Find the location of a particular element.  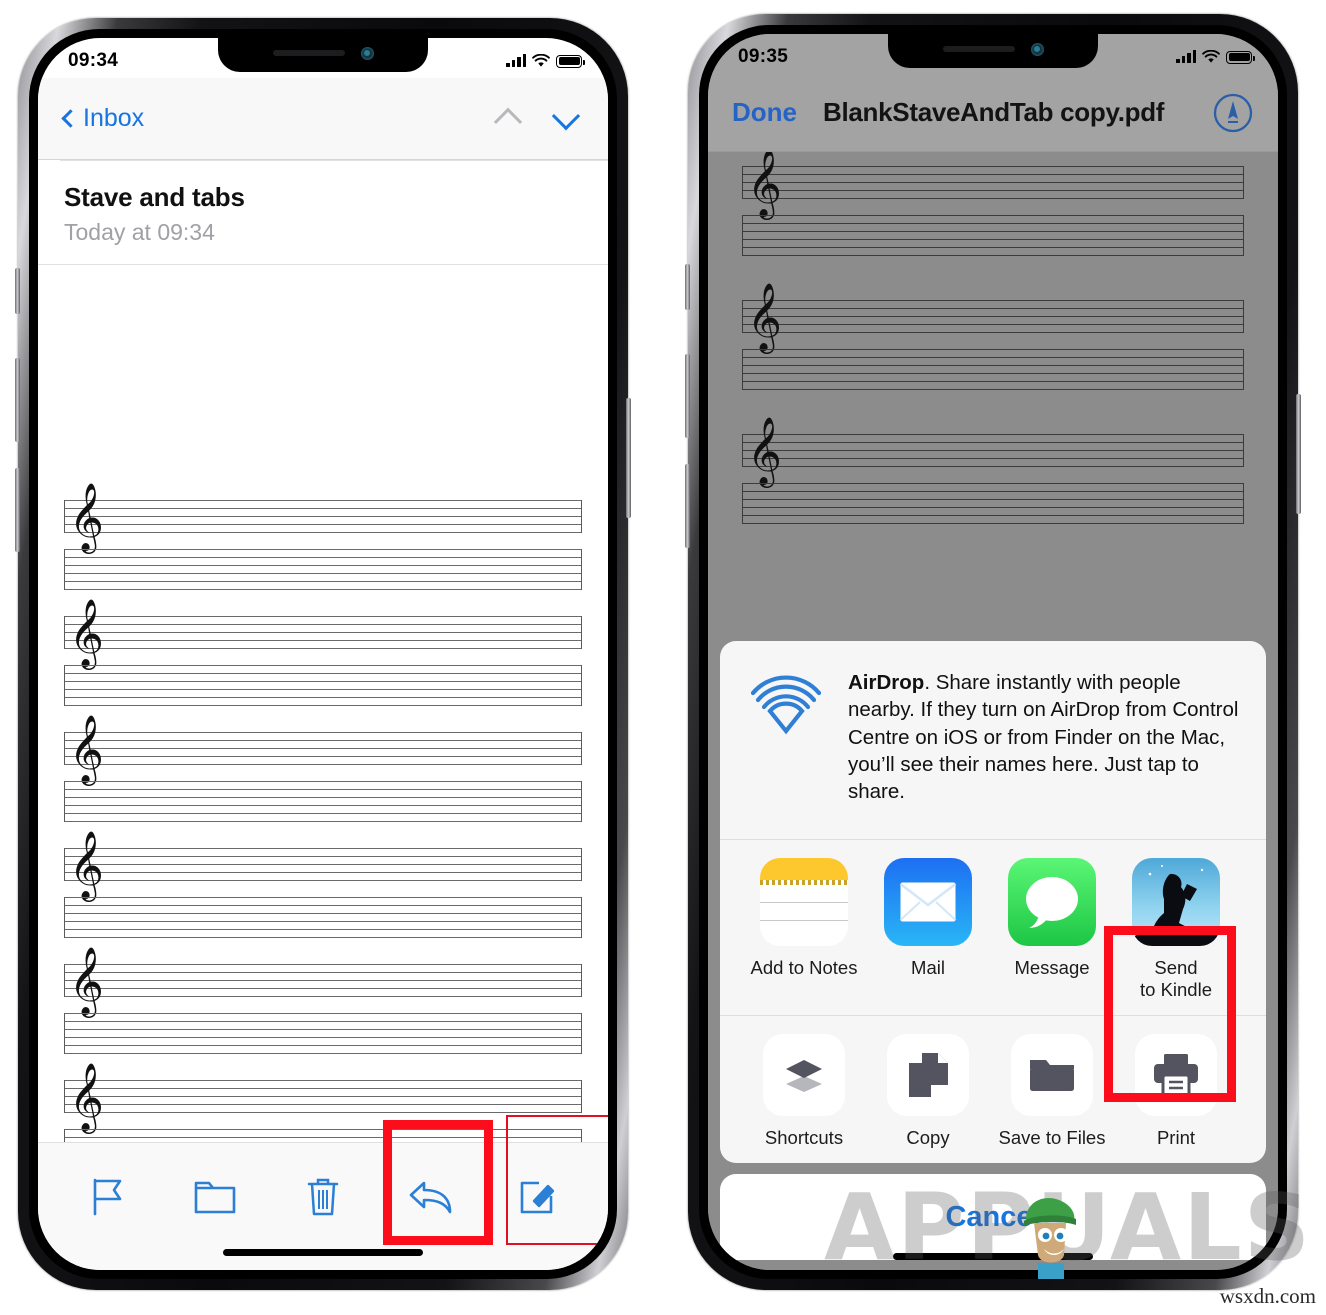

compose-highlight-box is located at coordinates (557, 1180).